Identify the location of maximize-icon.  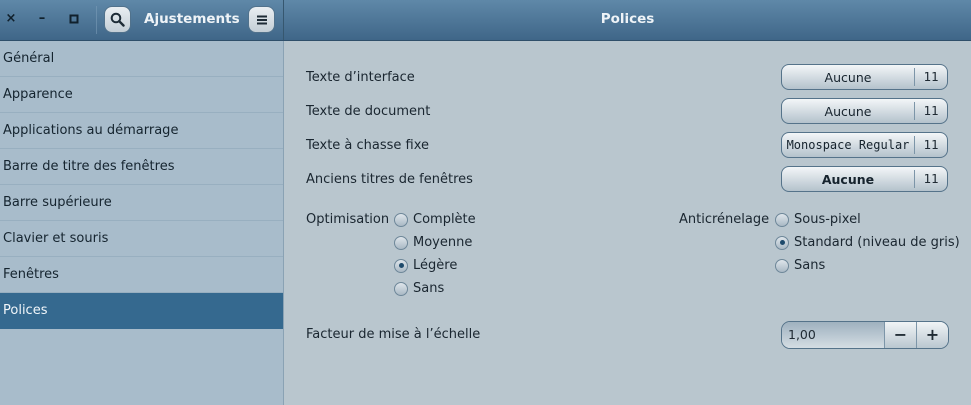
(74, 19).